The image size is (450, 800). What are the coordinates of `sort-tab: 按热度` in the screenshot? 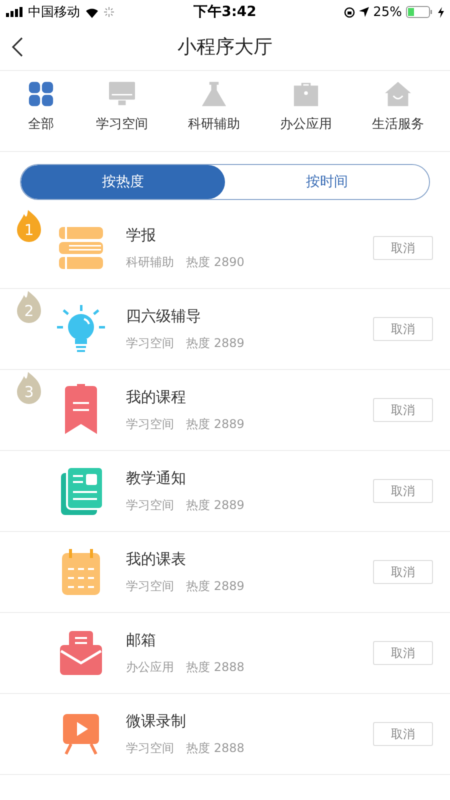 It's located at (123, 182).